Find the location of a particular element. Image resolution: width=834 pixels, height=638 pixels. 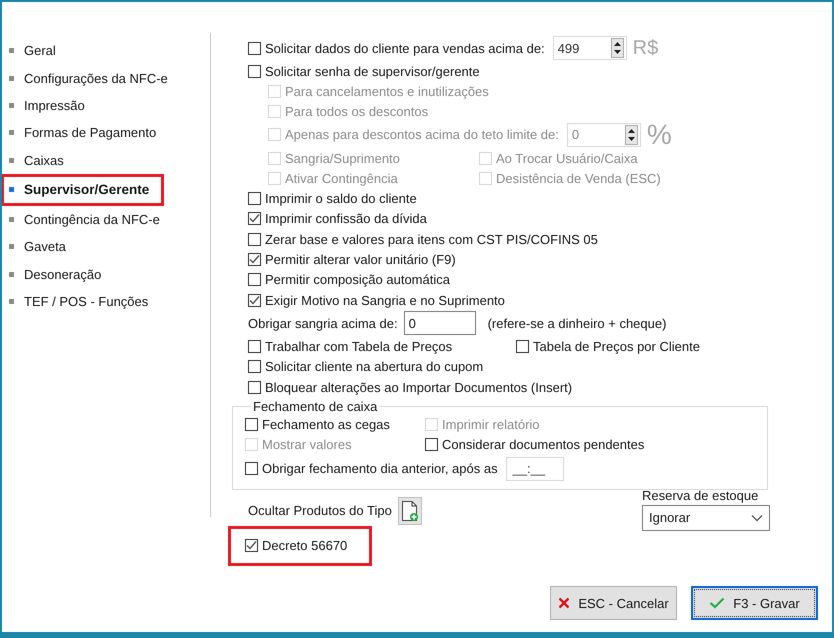

sidebar-item: Configurações da NFC-e is located at coordinates (91, 78).